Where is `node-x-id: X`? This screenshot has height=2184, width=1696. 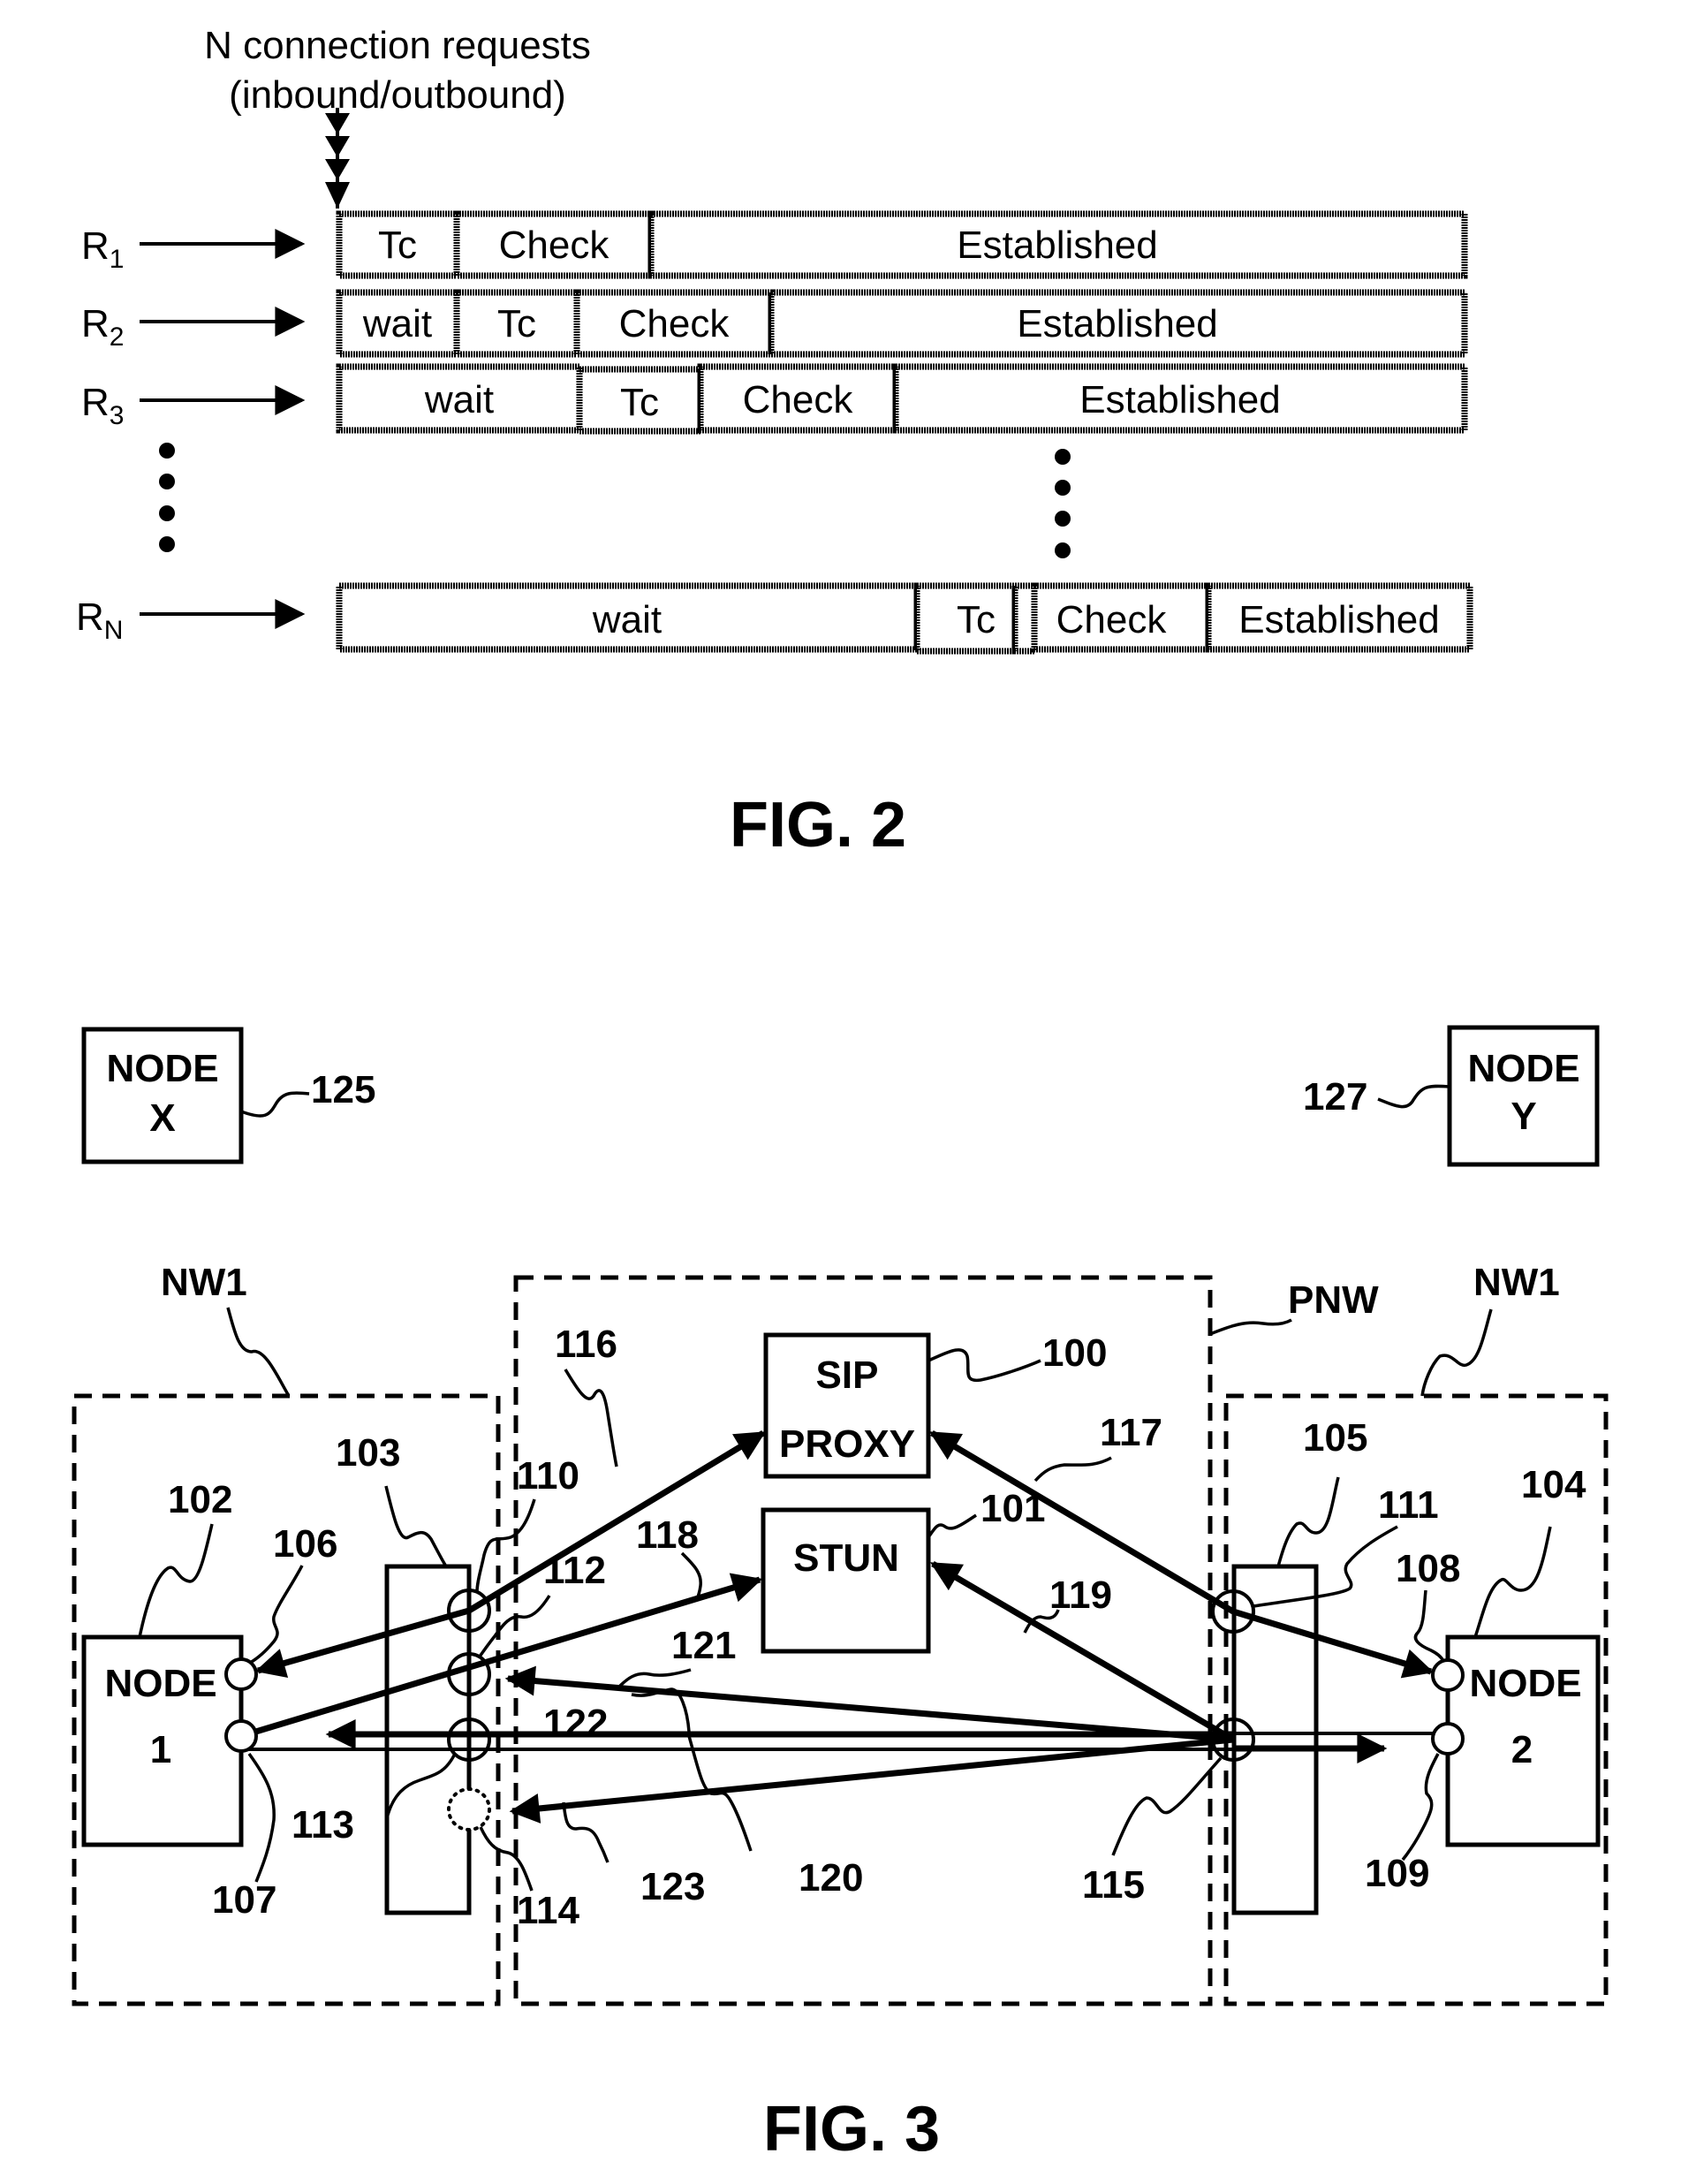 node-x-id: X is located at coordinates (162, 1118).